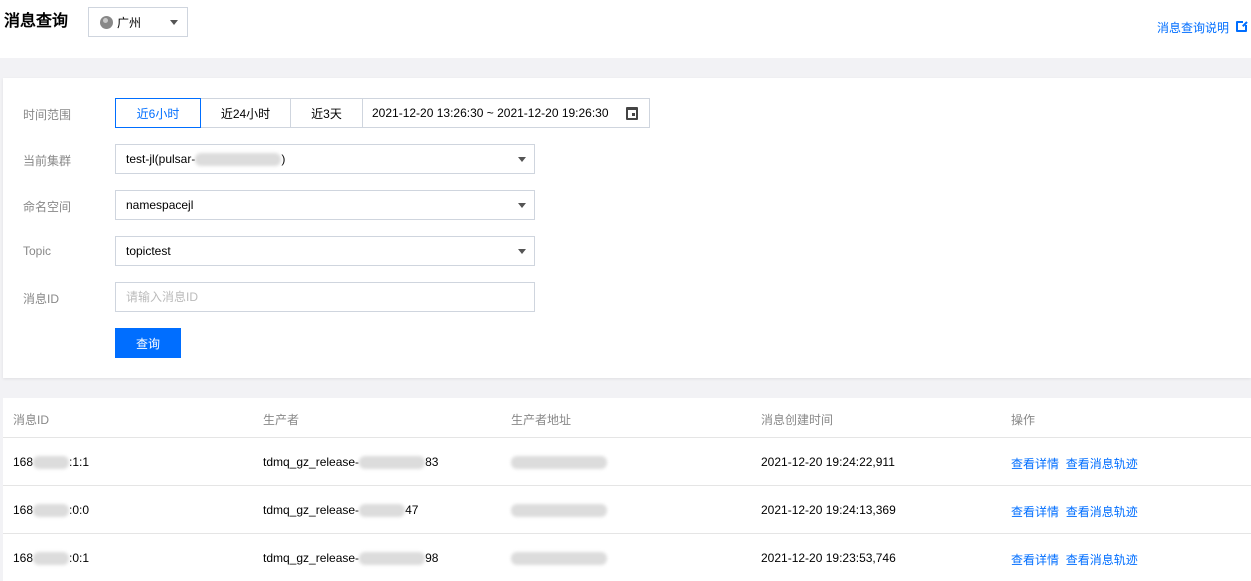  Describe the element at coordinates (351, 558) in the screenshot. I see `producer-cell: tdmq_gz_release- 98` at that location.